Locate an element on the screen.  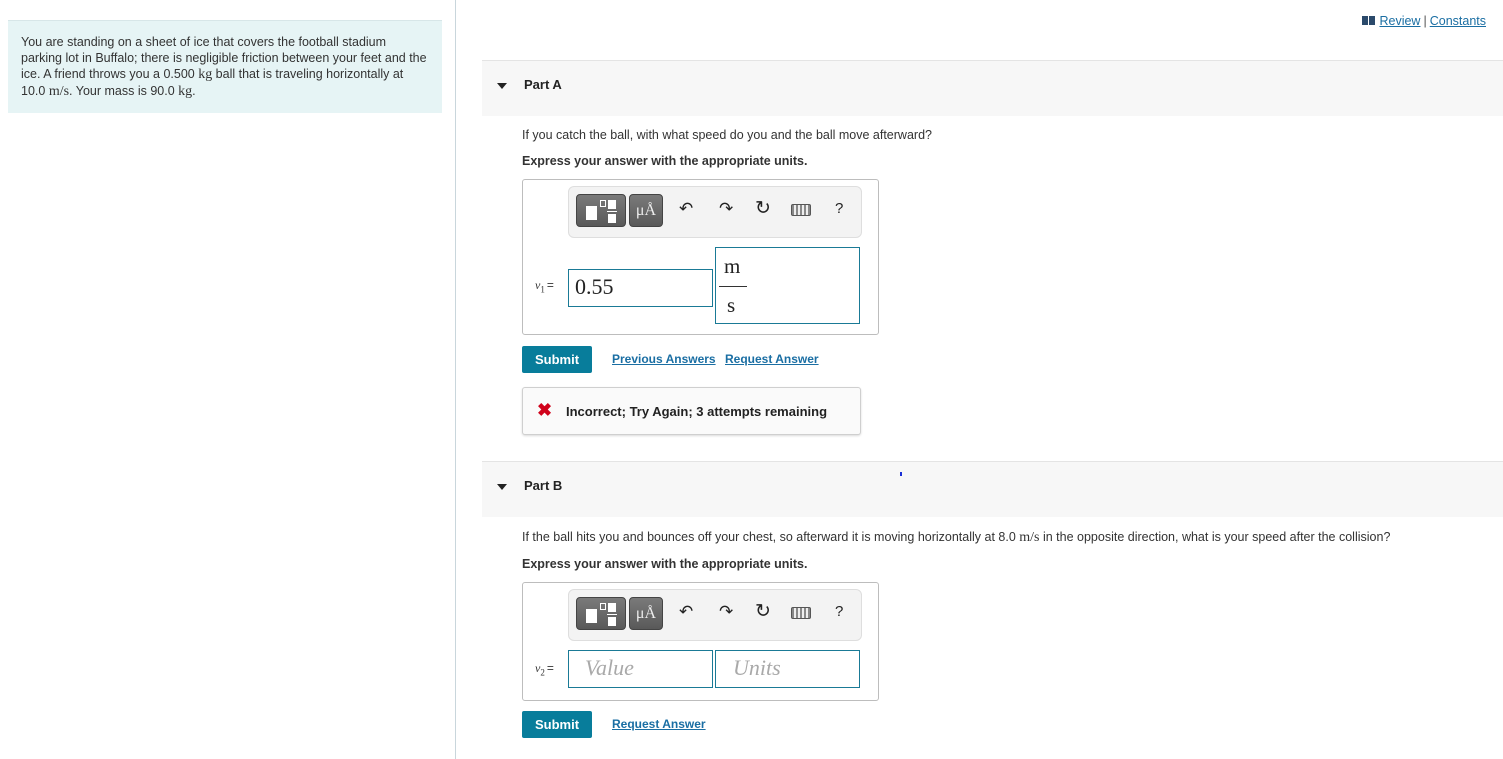
value-input: 0.55 is located at coordinates (640, 288).